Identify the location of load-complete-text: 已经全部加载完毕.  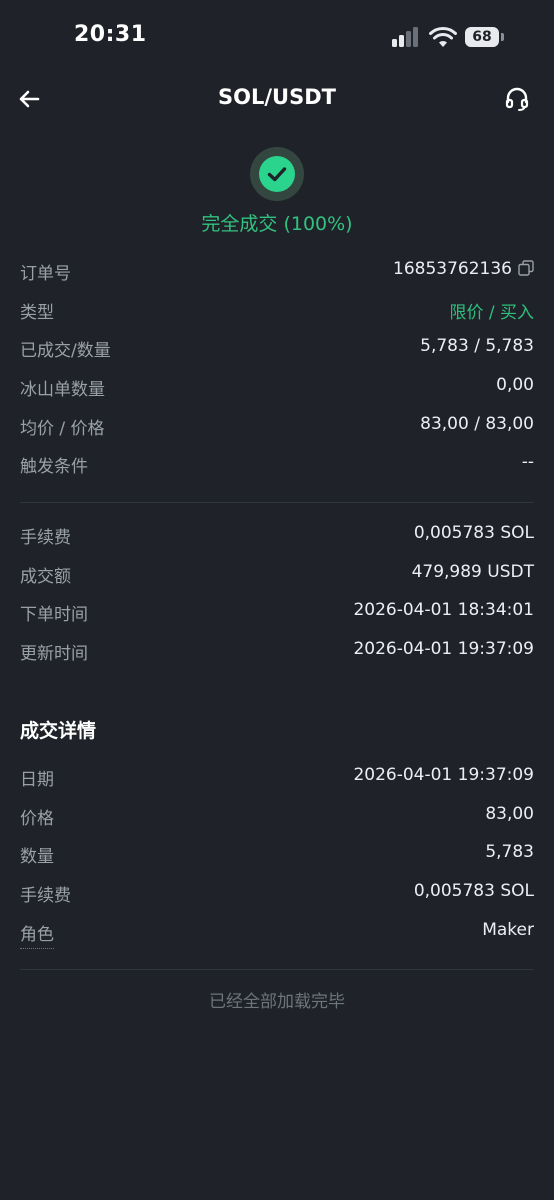
(277, 1002).